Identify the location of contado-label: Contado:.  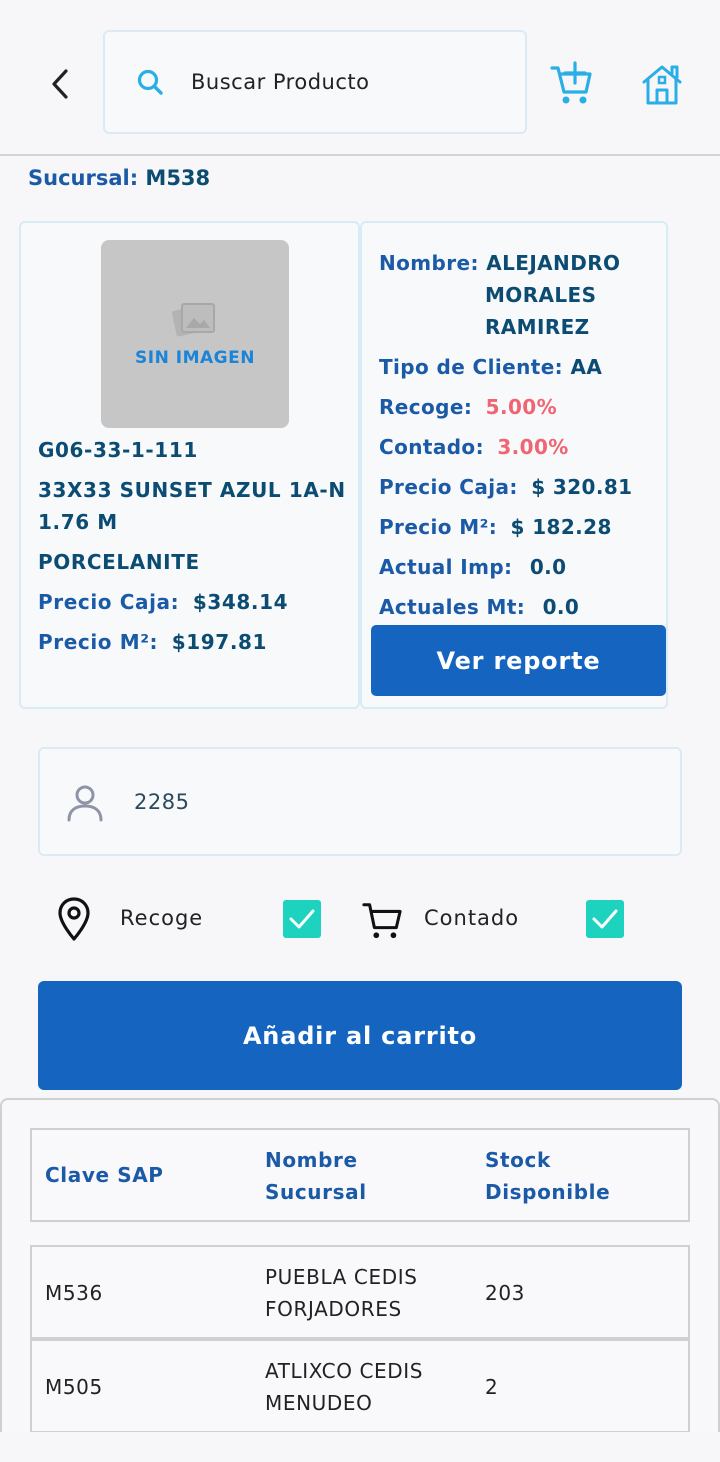
(431, 447).